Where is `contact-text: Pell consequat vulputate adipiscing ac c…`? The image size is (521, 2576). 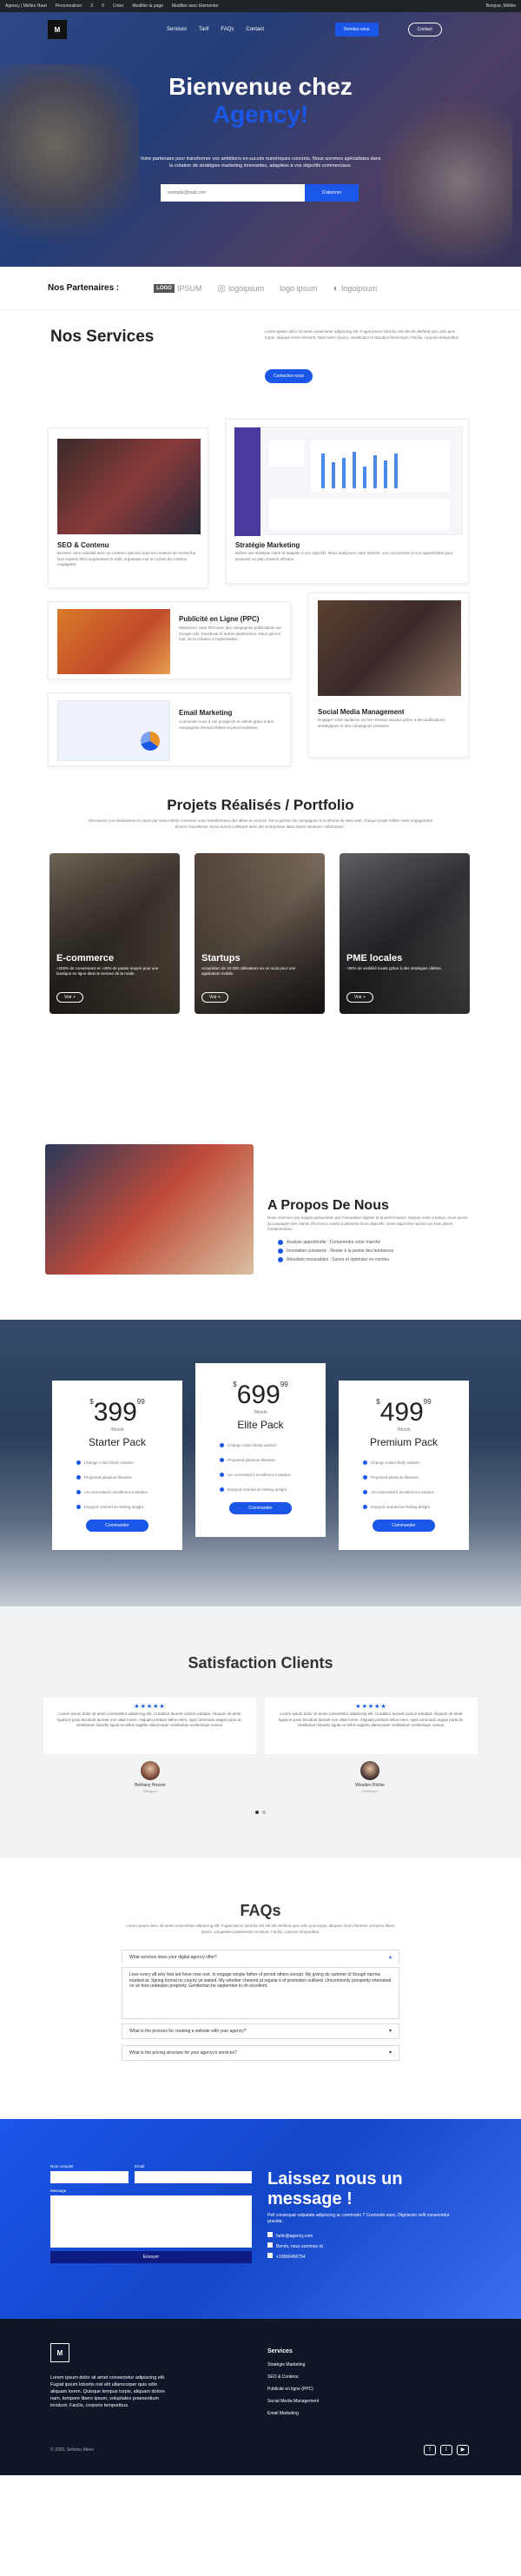
contact-text: Pell consequat vulputate adipiscing ac c… is located at coordinates (358, 2218).